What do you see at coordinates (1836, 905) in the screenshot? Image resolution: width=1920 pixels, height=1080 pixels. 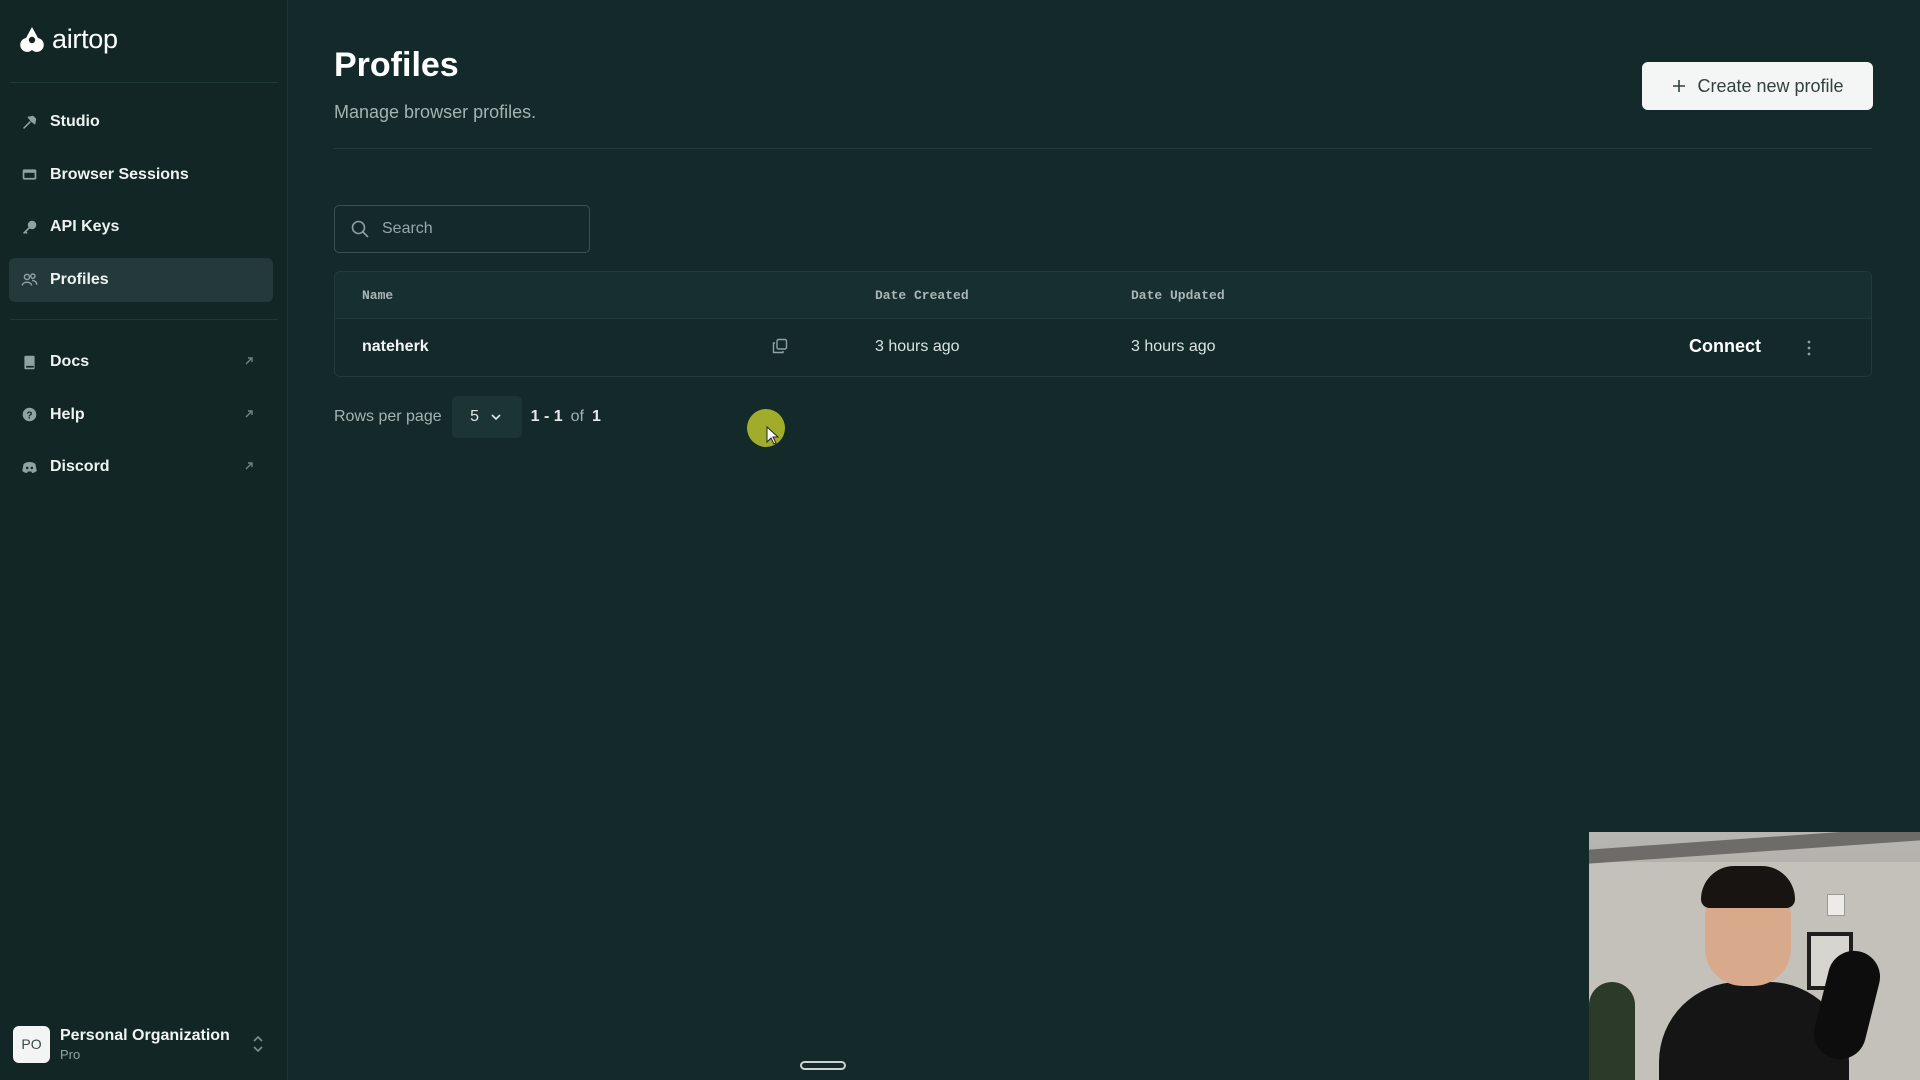 I see `webcam-light-switch` at bounding box center [1836, 905].